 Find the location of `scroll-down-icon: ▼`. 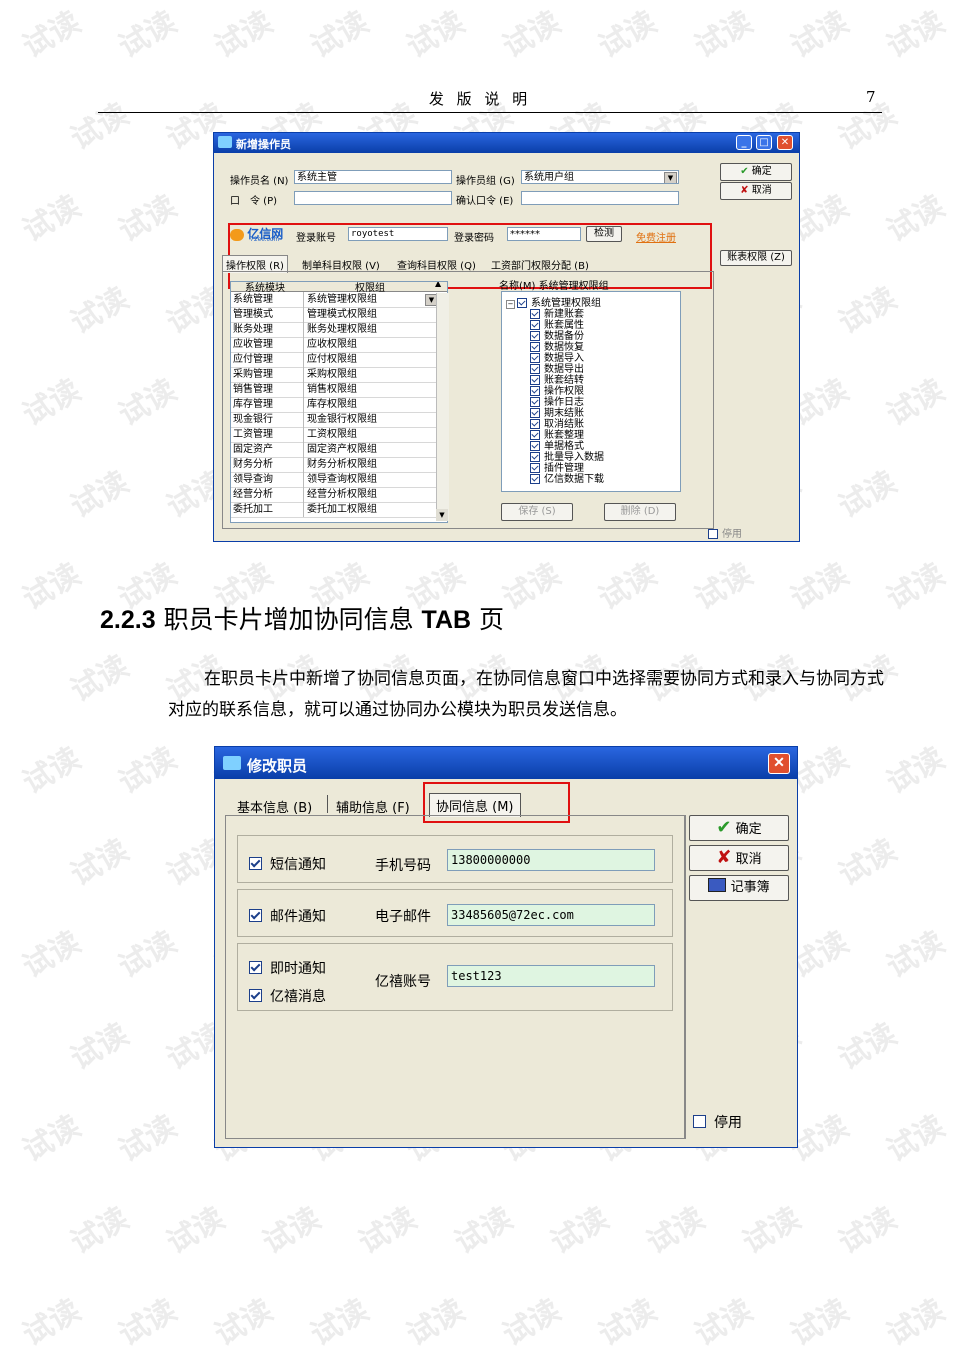

scroll-down-icon: ▼ is located at coordinates (442, 515).